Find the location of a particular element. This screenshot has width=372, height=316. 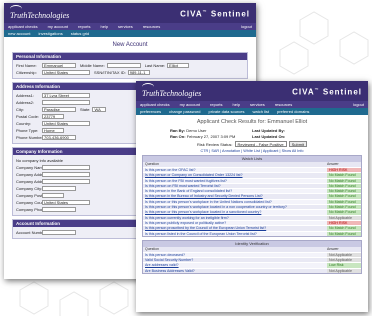

section-heading: Personal Information is located at coordinates (130, 56).